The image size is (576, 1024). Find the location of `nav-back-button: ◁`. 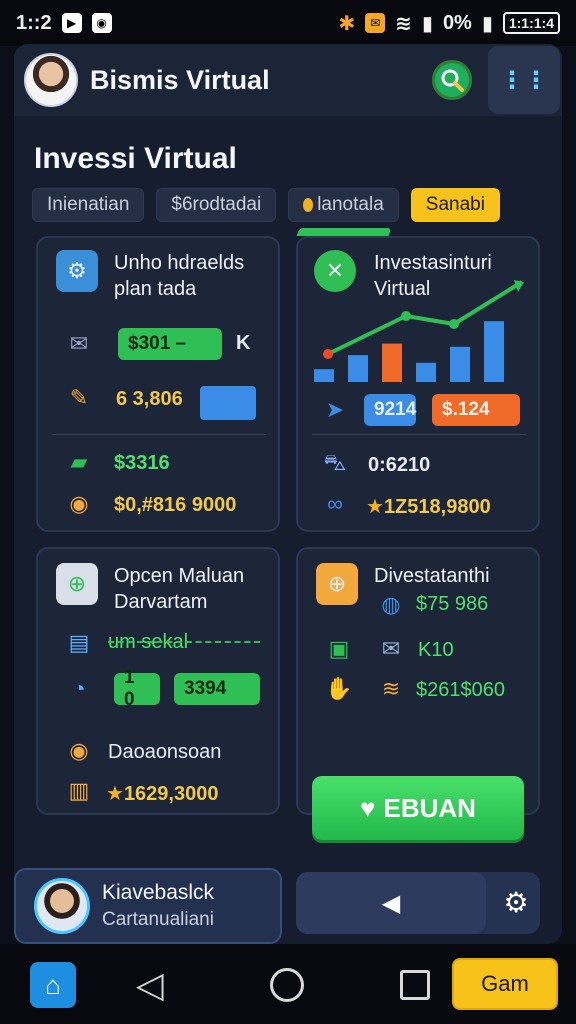

nav-back-button: ◁ is located at coordinates (150, 985).